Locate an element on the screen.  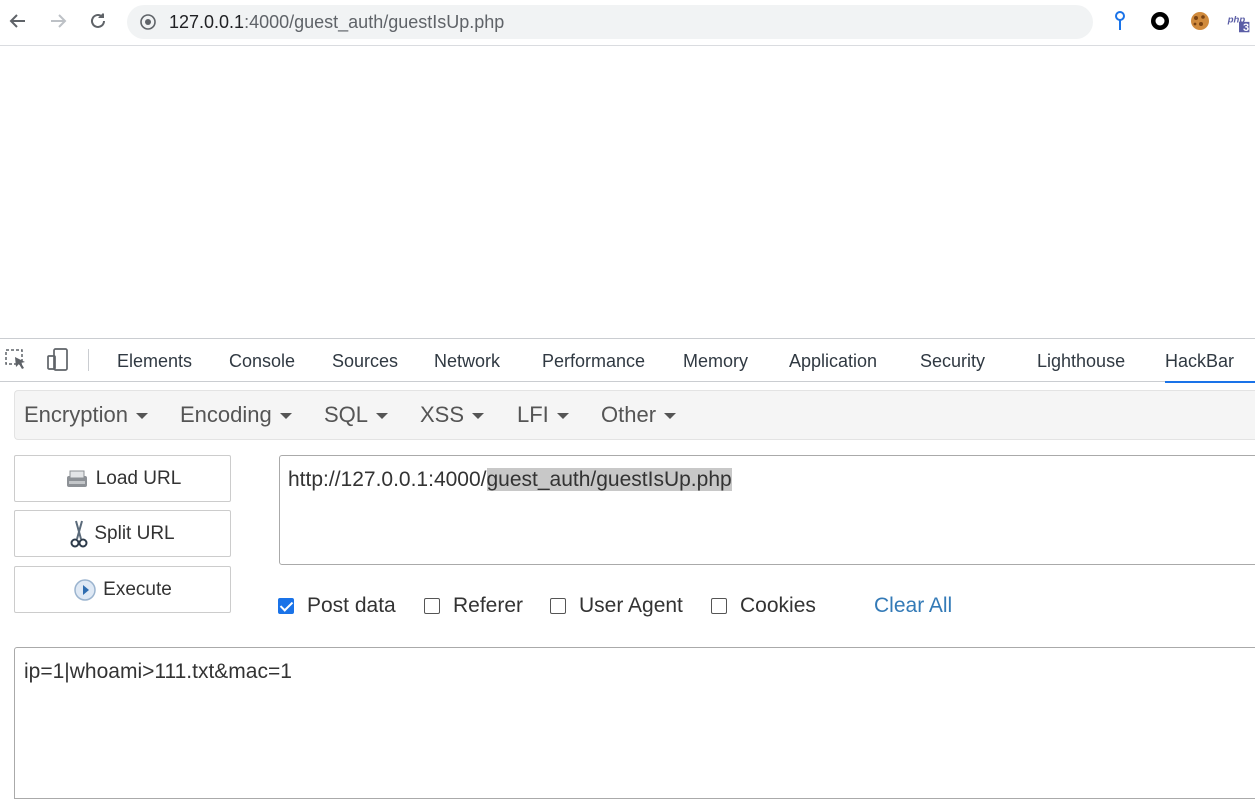
load-url-button: Load URL is located at coordinates (122, 478).